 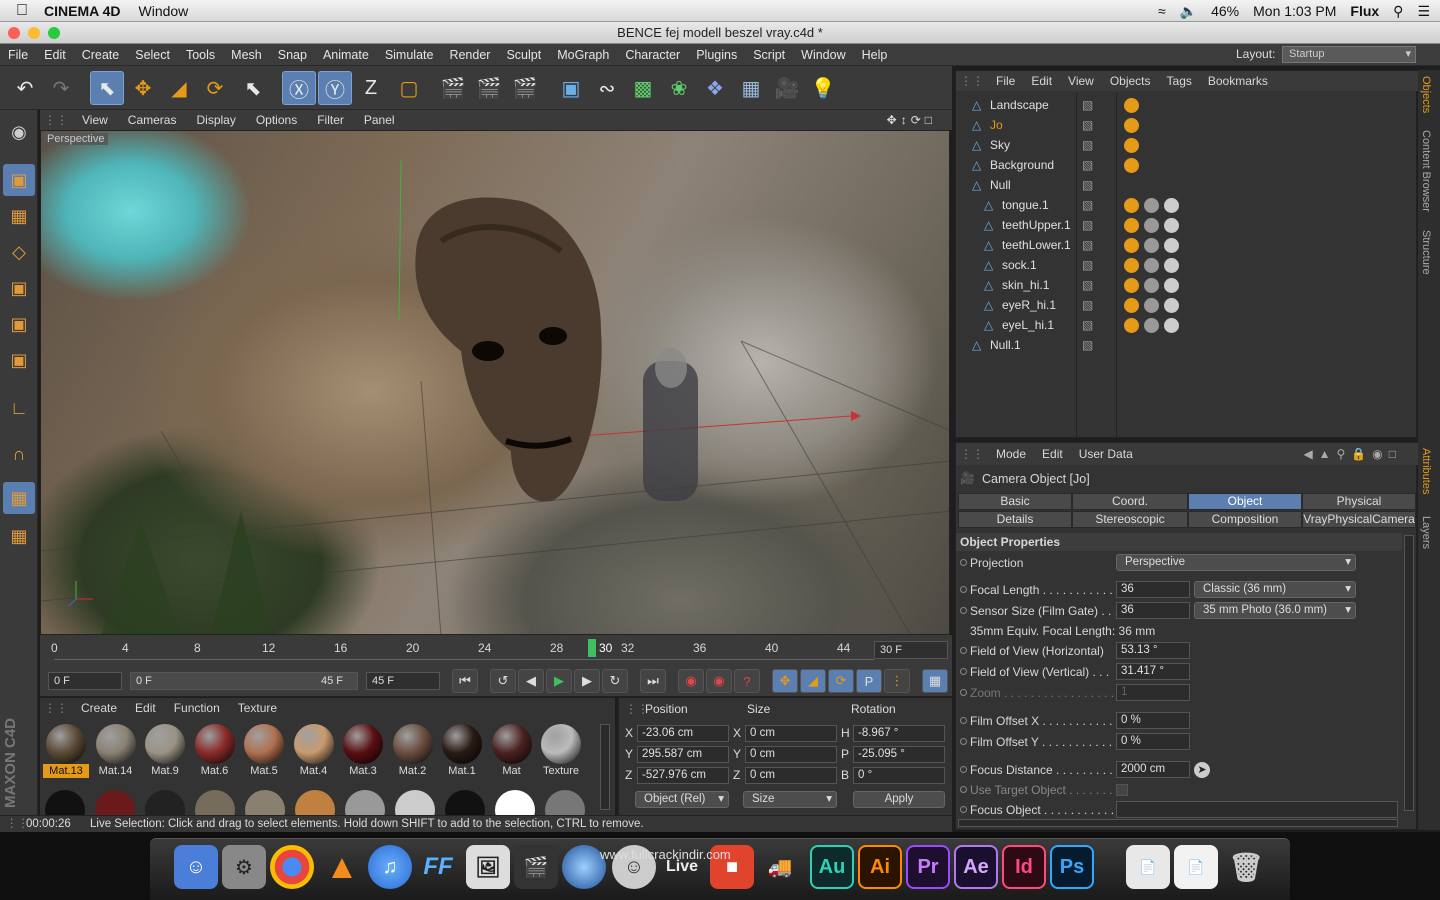 What do you see at coordinates (143, 88) in the screenshot?
I see `move-tool-button: ✥` at bounding box center [143, 88].